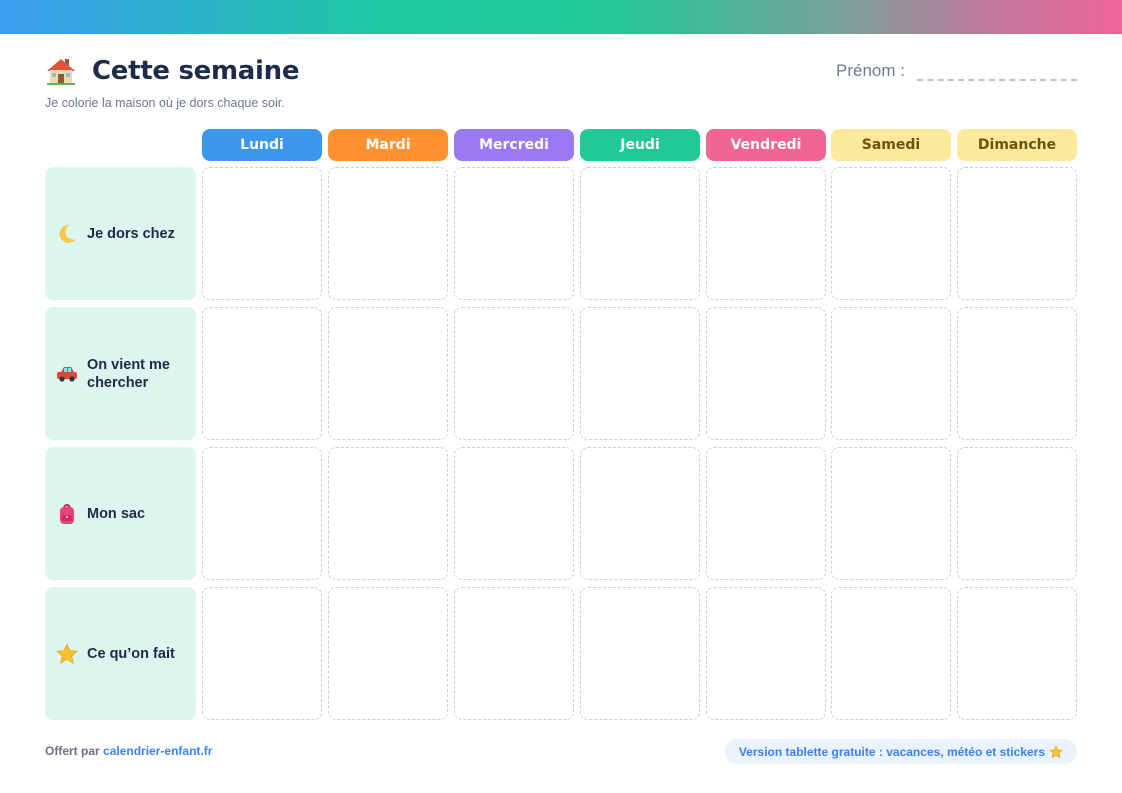  I want to click on day-header-mardi: Mardi, so click(388, 145).